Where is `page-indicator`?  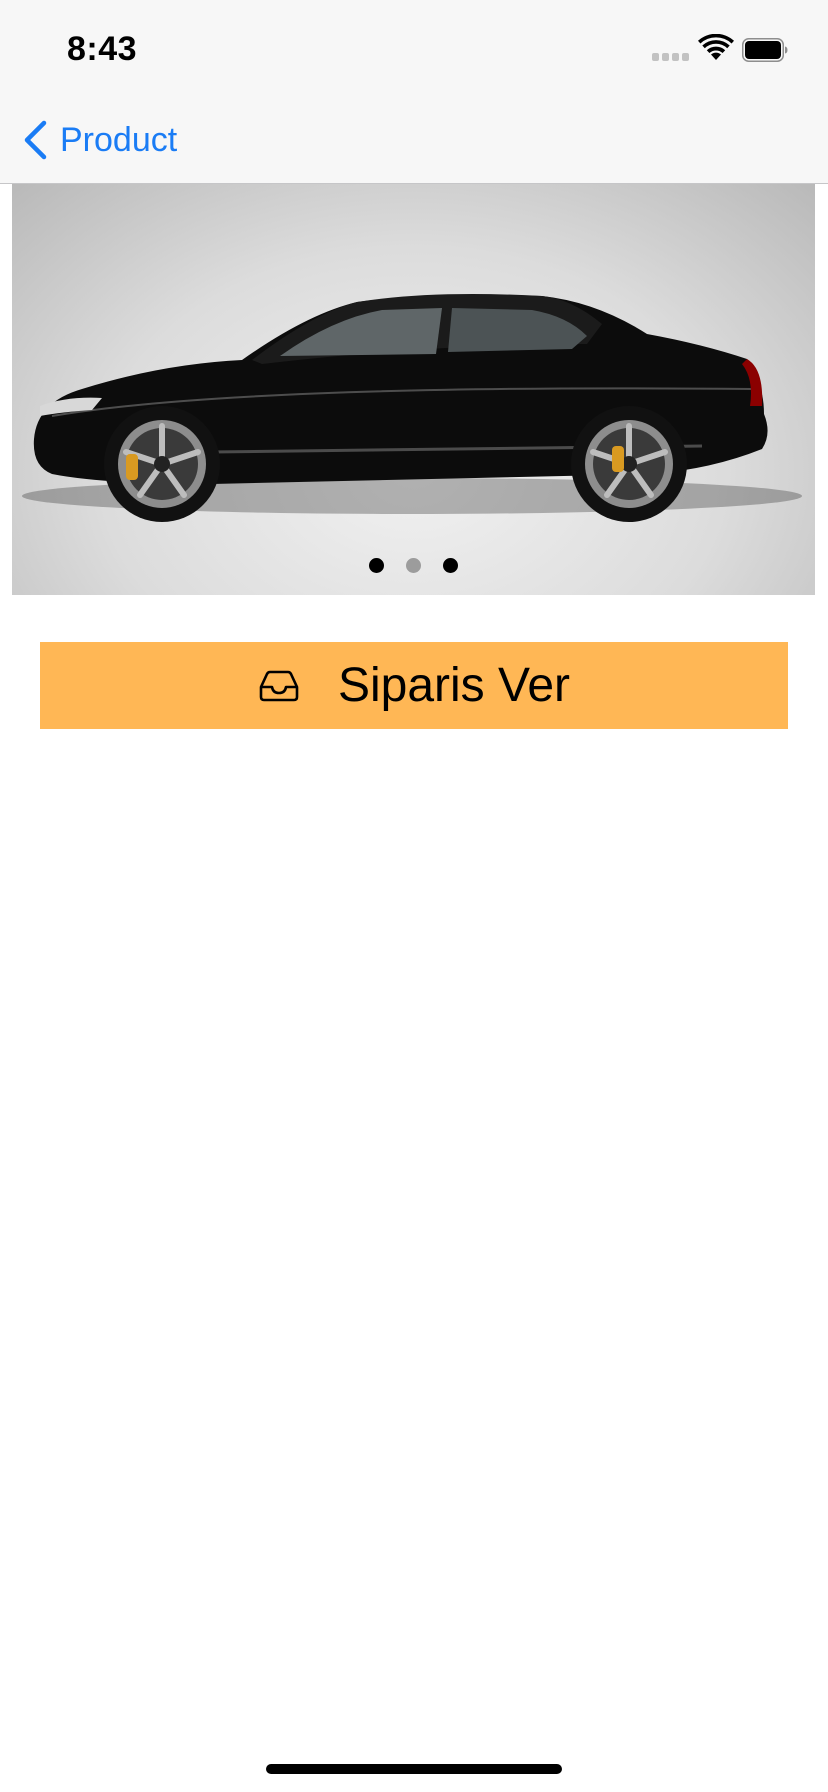
page-indicator is located at coordinates (413, 565).